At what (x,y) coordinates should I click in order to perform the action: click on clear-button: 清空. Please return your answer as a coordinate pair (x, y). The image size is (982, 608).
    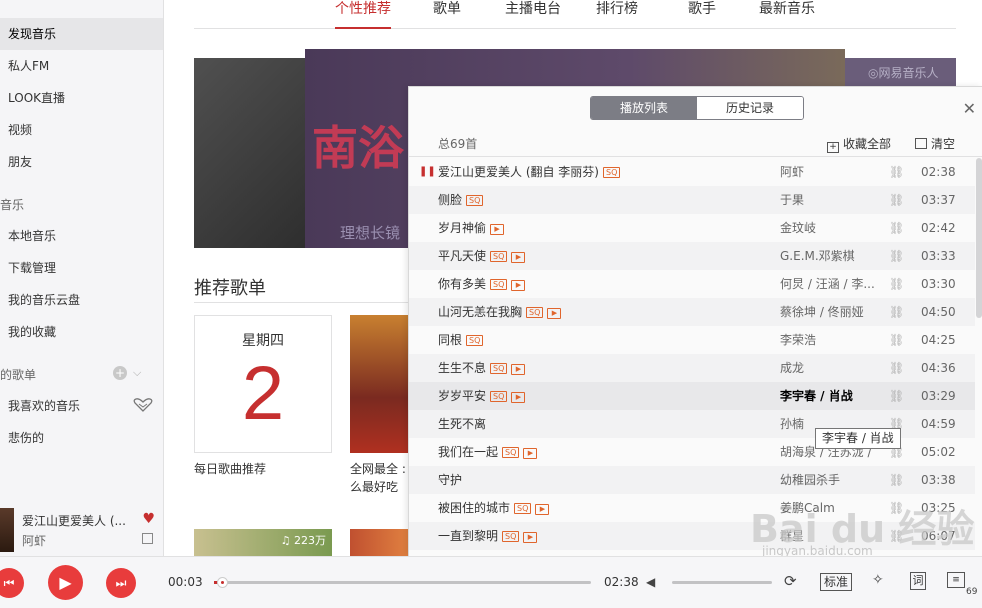
    Looking at the image, I should click on (935, 143).